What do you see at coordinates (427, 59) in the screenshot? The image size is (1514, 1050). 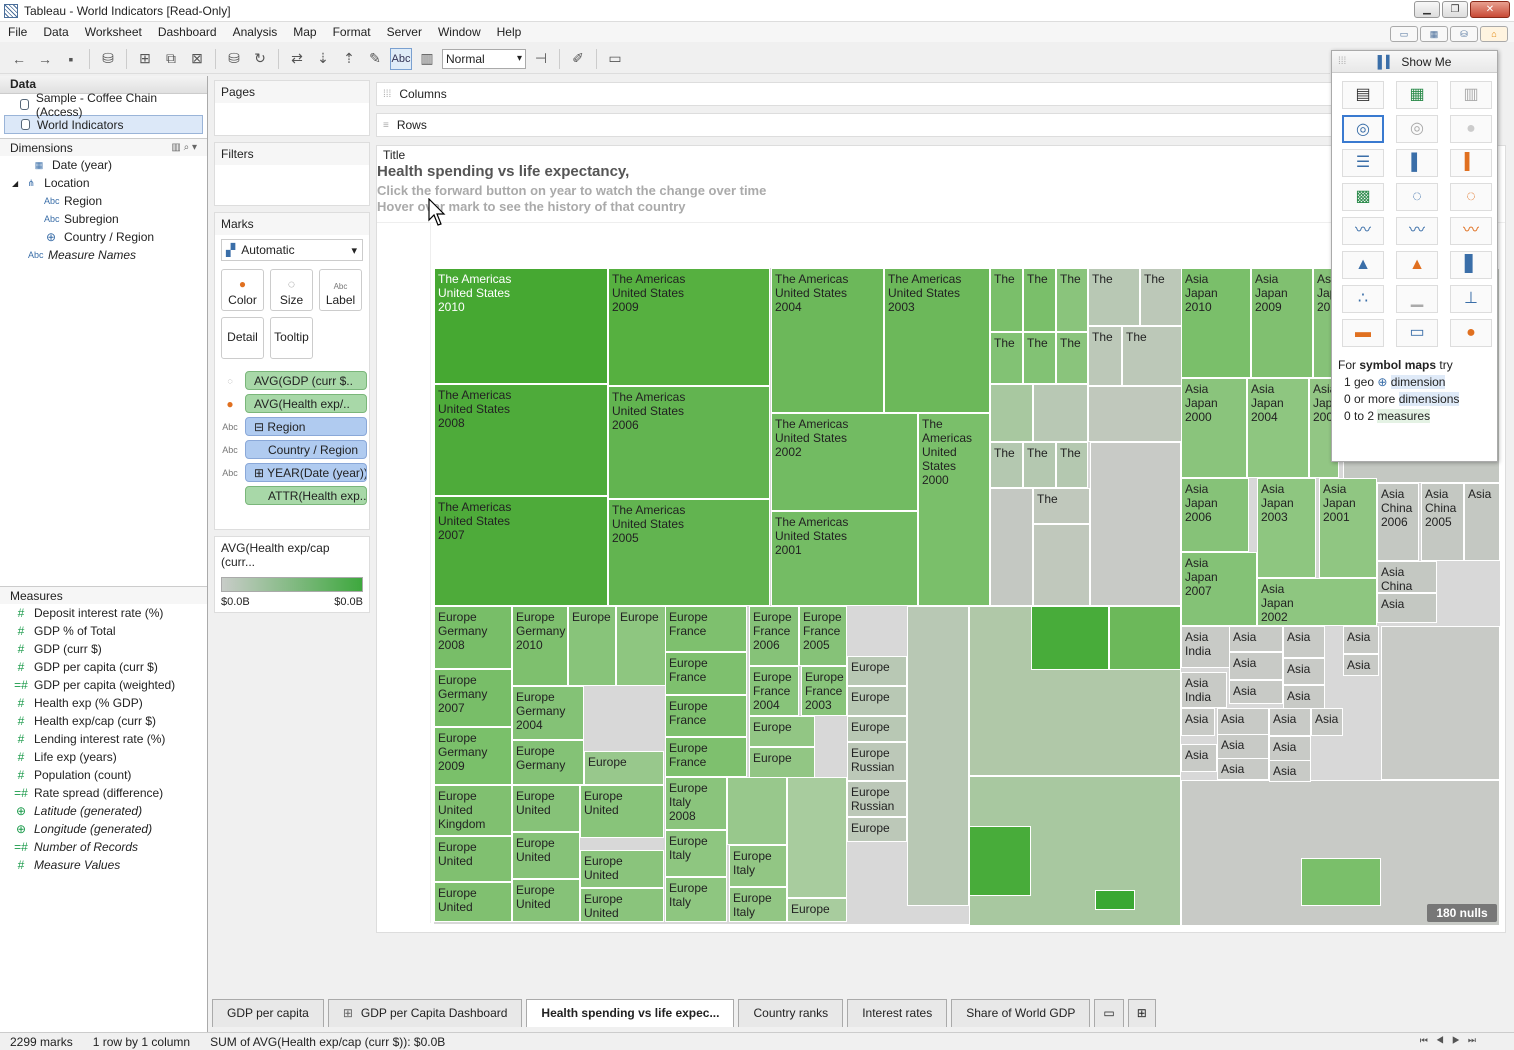 I see `chart-options-icon: ▥` at bounding box center [427, 59].